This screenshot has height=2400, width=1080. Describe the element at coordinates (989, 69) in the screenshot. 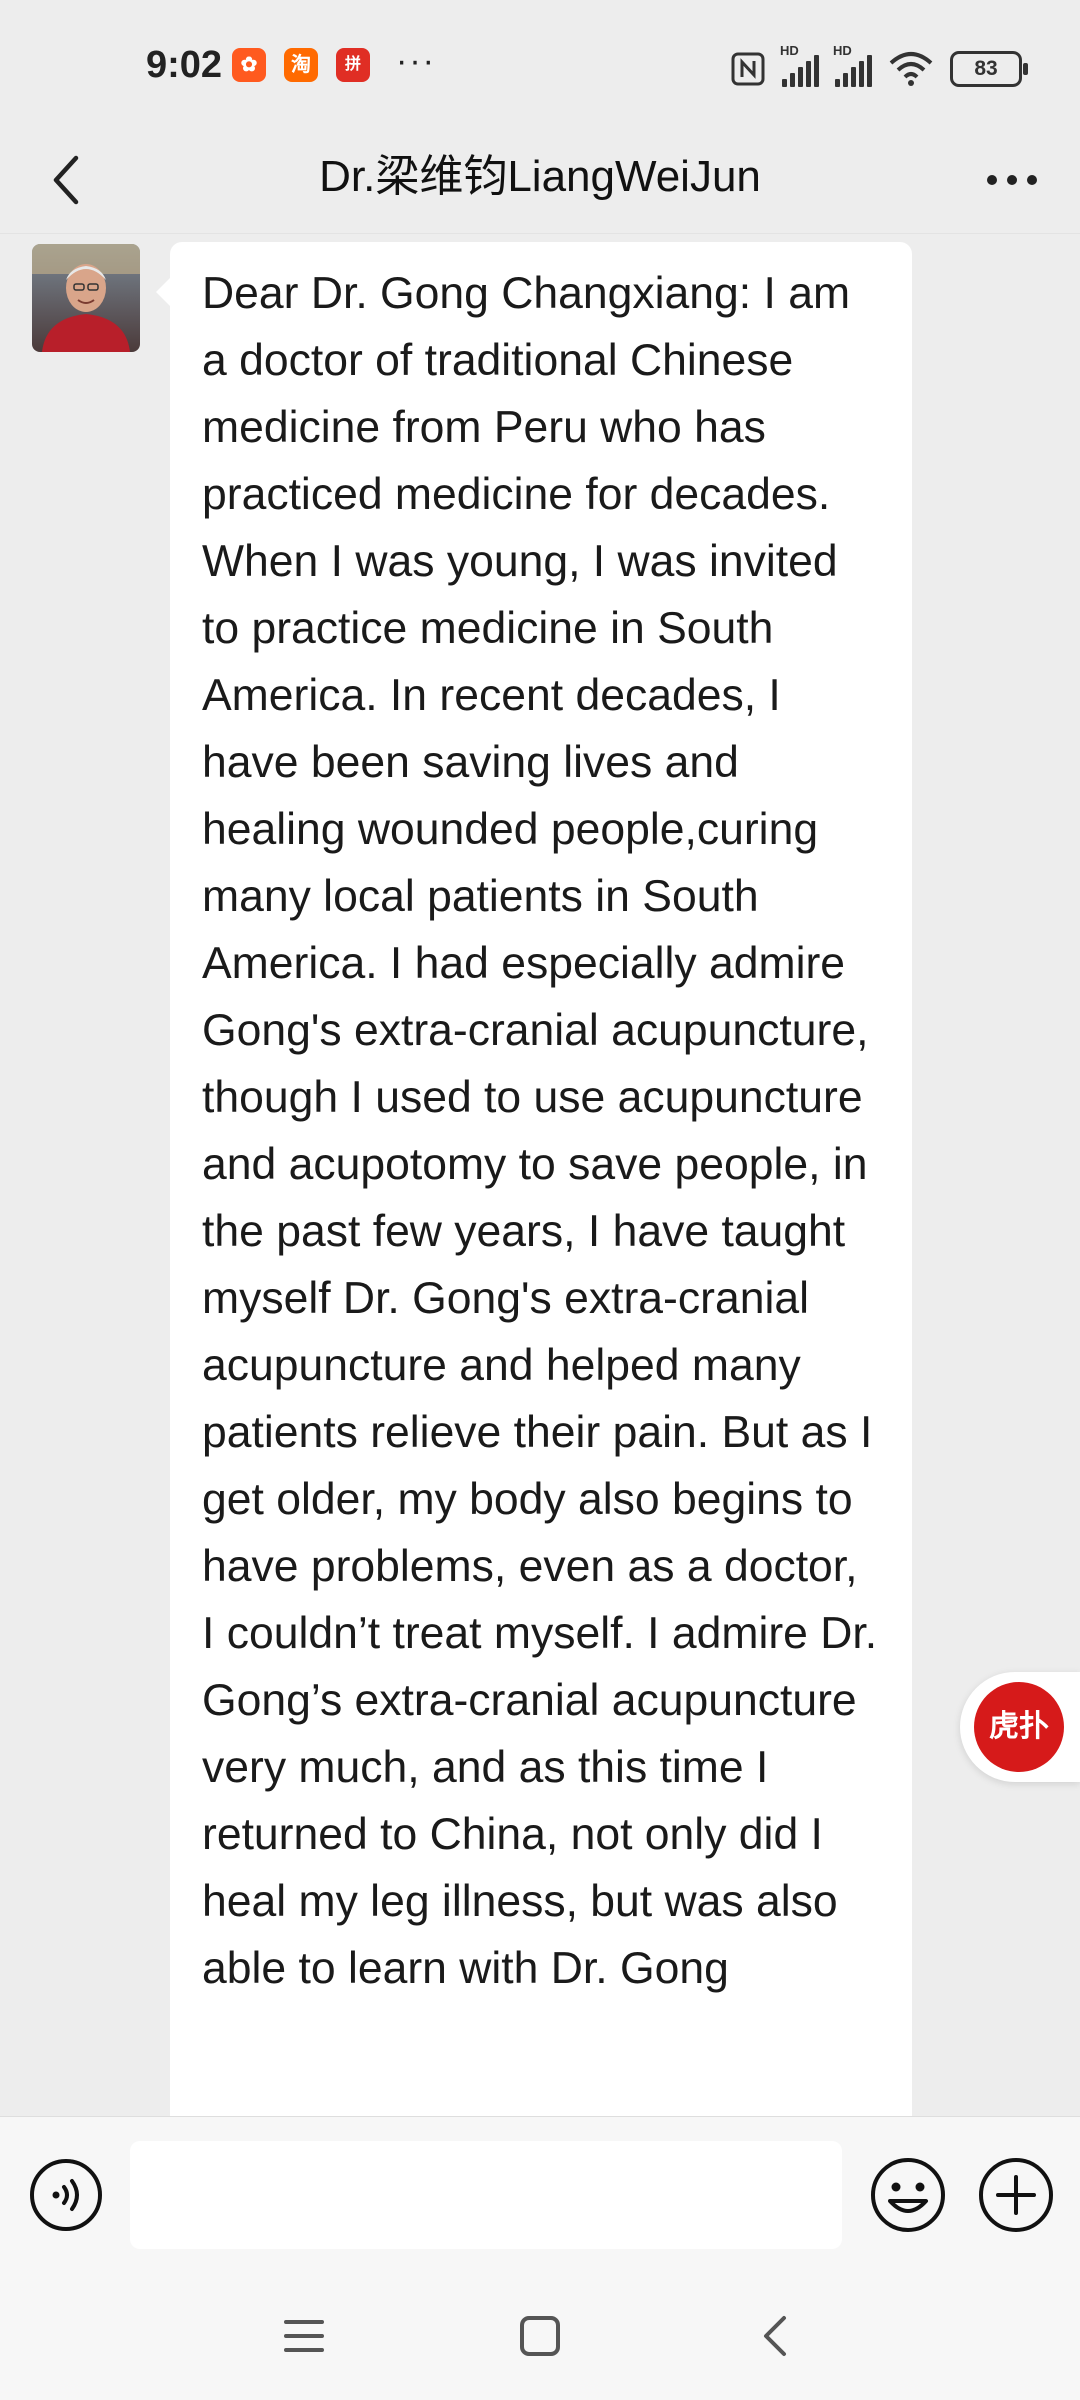

I see `battery-icon: 83` at that location.